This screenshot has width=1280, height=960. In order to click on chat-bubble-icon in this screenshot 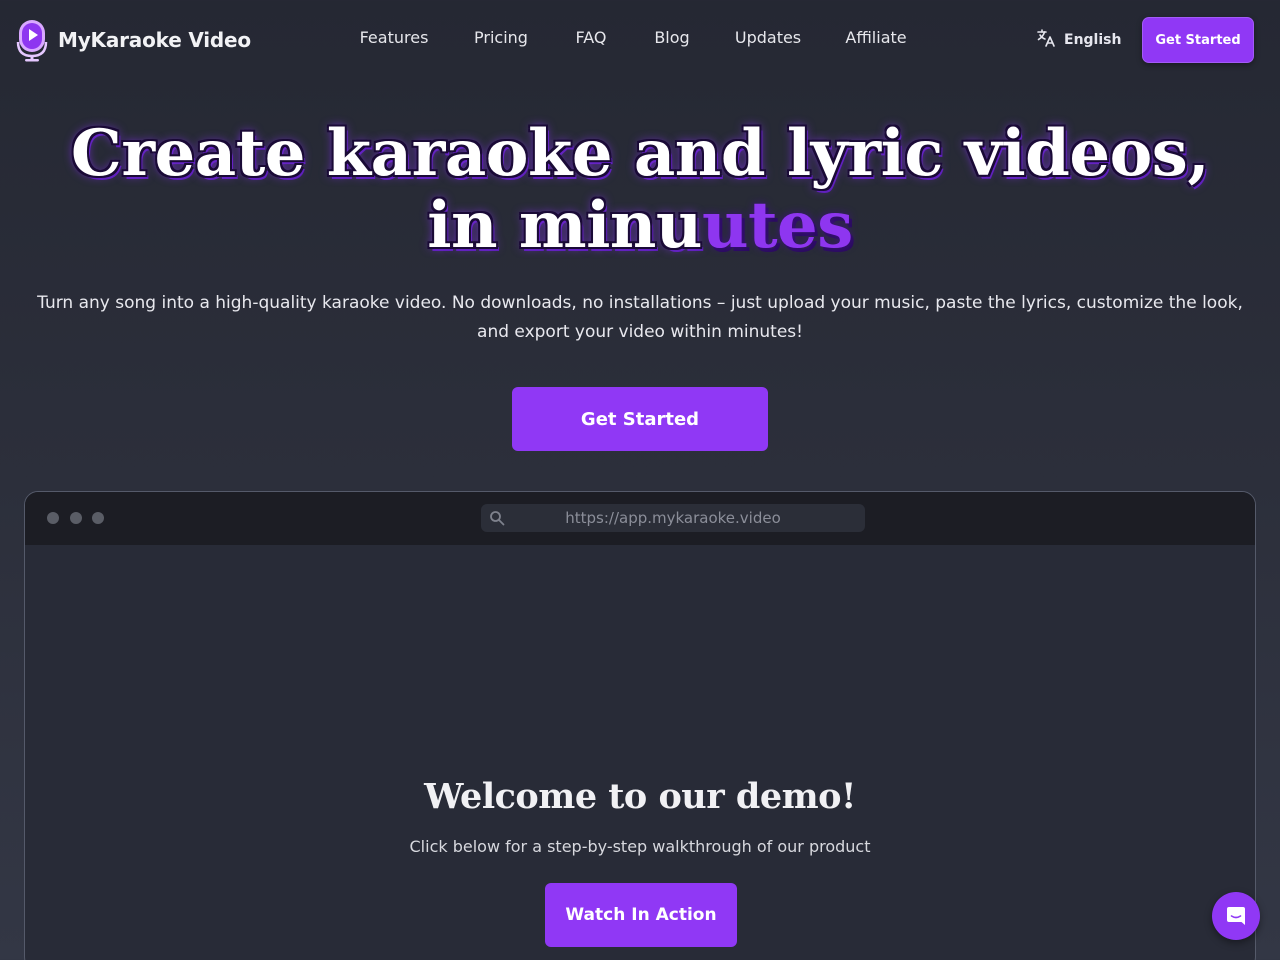, I will do `click(1236, 916)`.